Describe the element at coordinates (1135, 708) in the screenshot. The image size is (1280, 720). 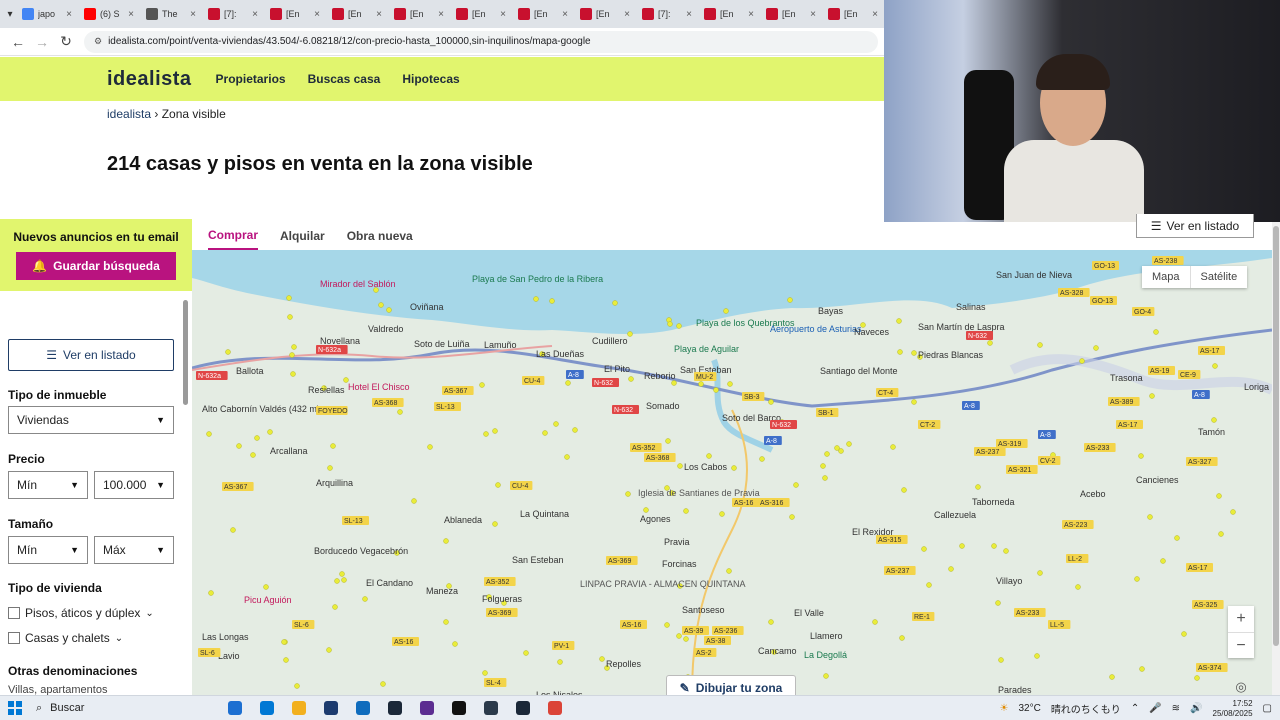
I see `chevron-up-icon: ⌃` at that location.